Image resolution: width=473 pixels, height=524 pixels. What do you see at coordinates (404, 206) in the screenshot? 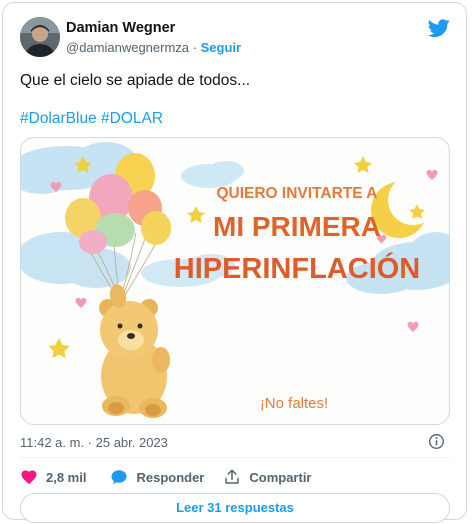
I see `moon-icon` at bounding box center [404, 206].